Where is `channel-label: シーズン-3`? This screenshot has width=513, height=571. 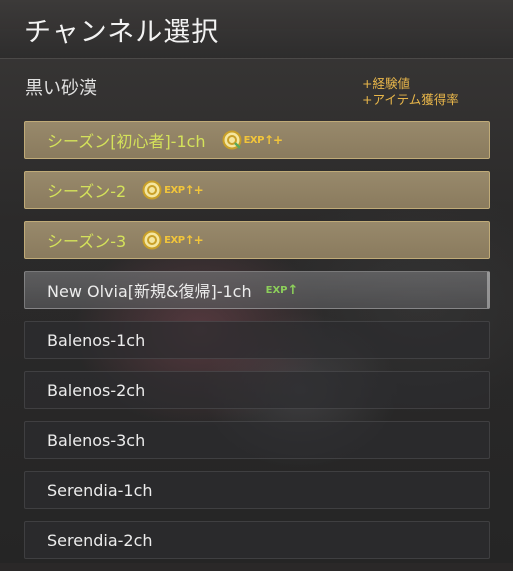 channel-label: シーズン-3 is located at coordinates (87, 241).